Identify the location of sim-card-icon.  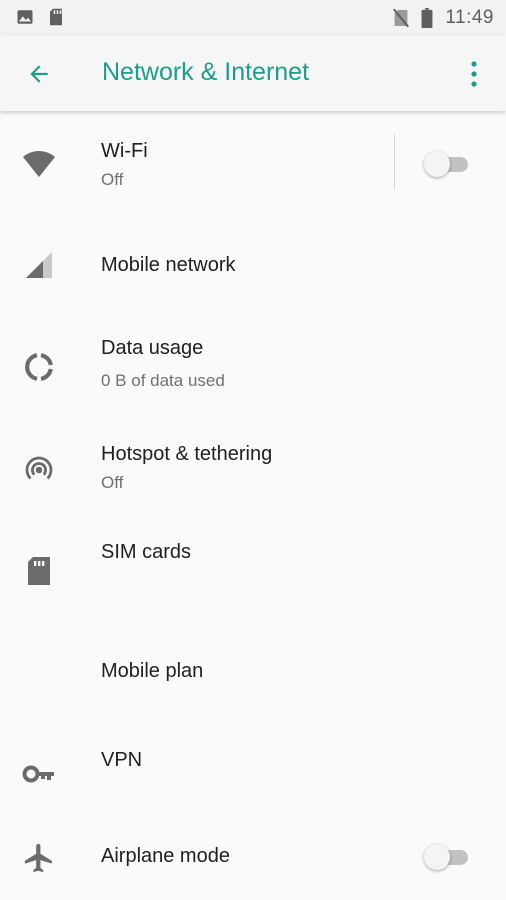
(39, 571).